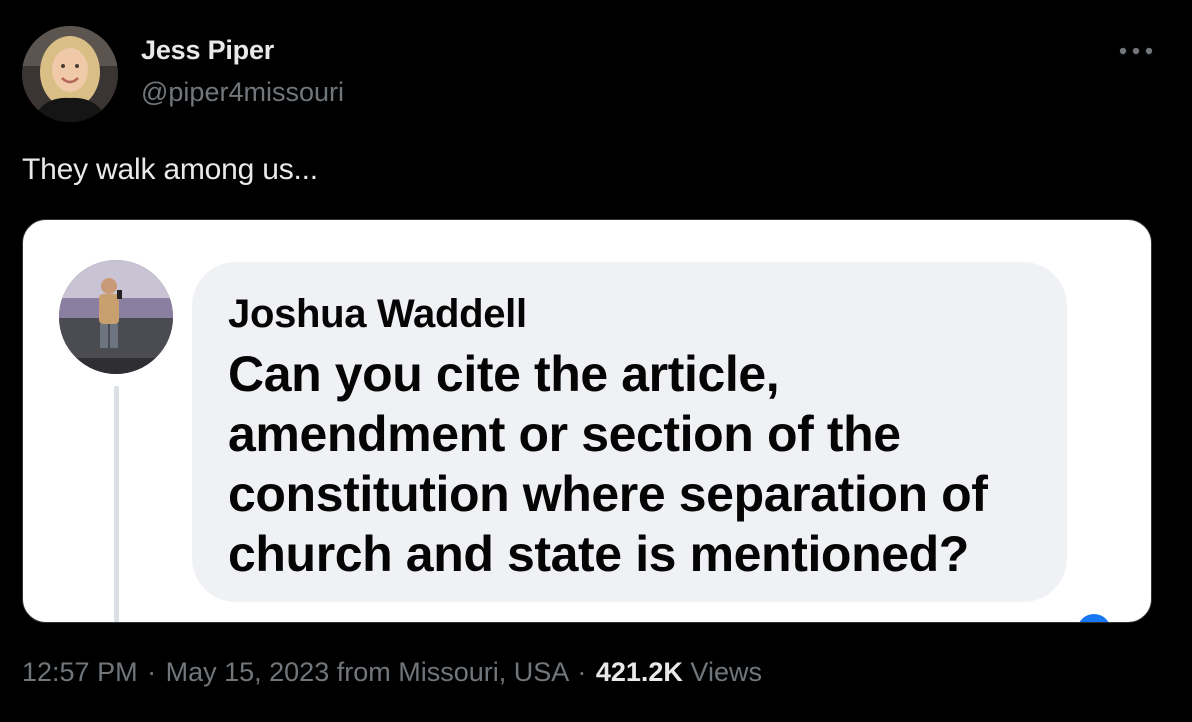 The height and width of the screenshot is (722, 1192). Describe the element at coordinates (639, 672) in the screenshot. I see `views-count: 421.2K` at that location.